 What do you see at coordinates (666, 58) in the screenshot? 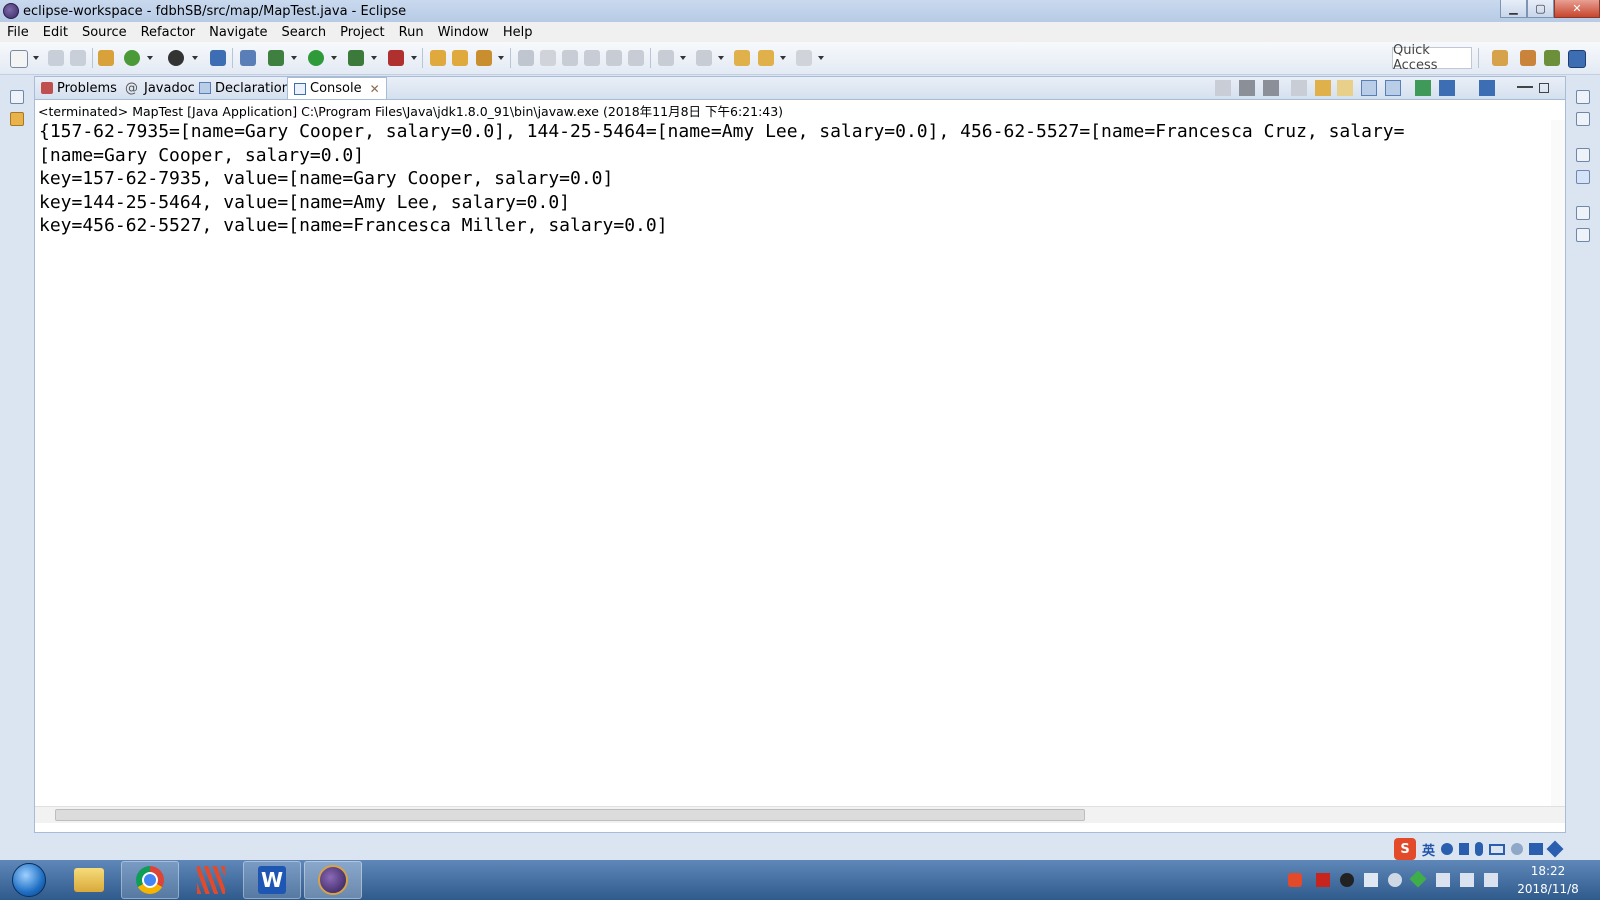
I see `next-annotation-icon` at bounding box center [666, 58].